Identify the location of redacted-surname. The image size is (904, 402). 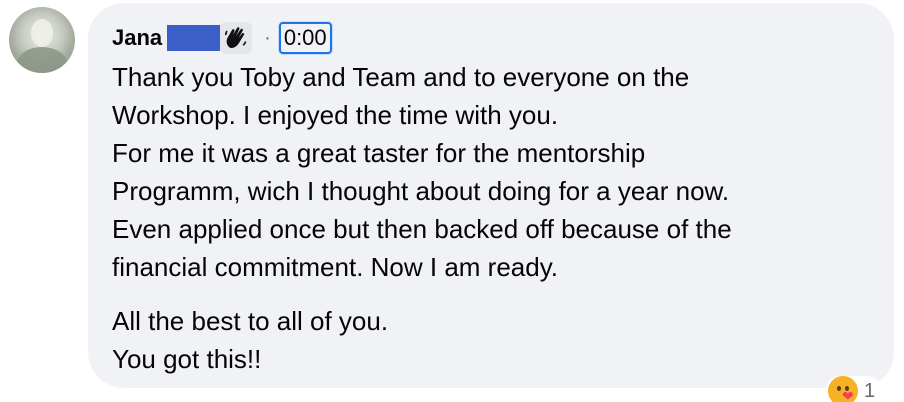
(194, 38).